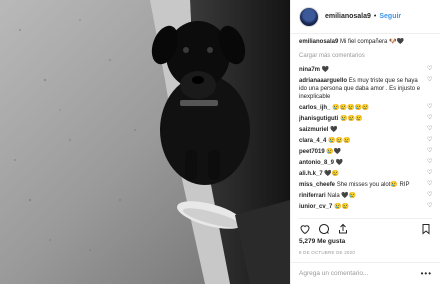  I want to click on heart-icon, so click(305, 229).